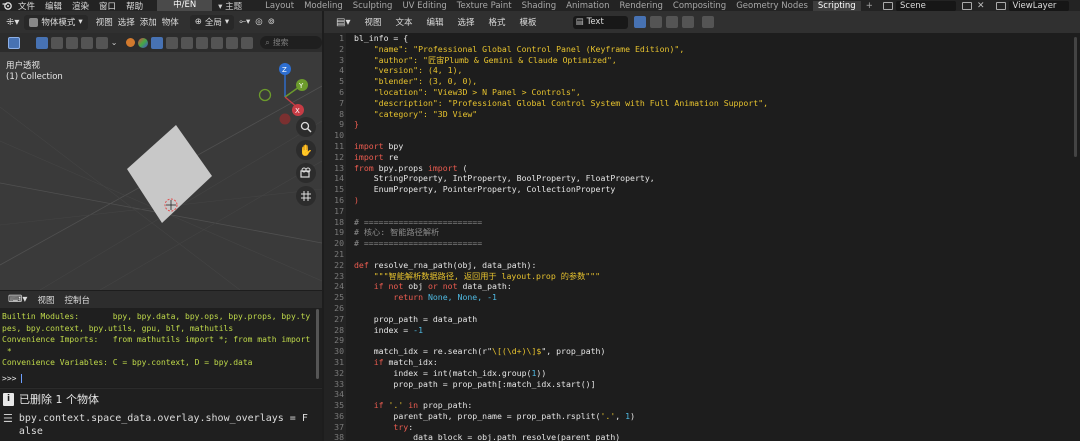  I want to click on search-input: ⌕ 搜索, so click(291, 42).